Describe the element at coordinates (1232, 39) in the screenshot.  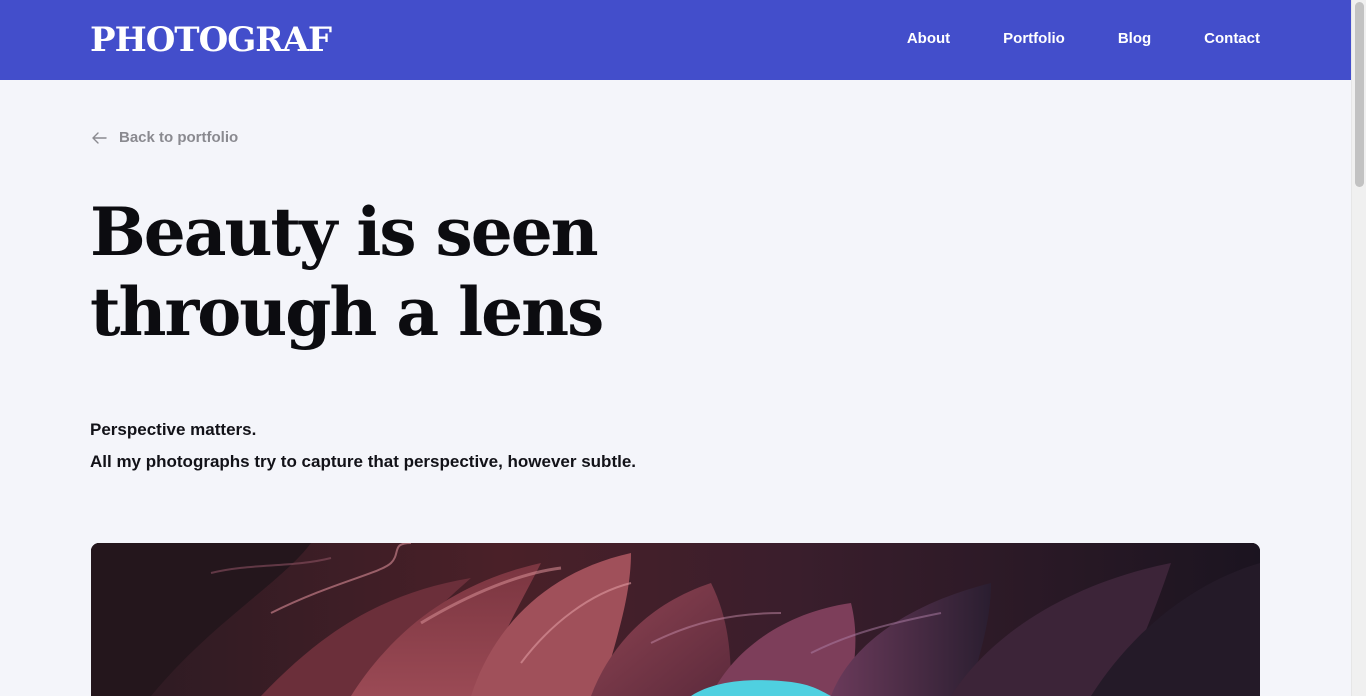
I see `nav-contact: Contact` at that location.